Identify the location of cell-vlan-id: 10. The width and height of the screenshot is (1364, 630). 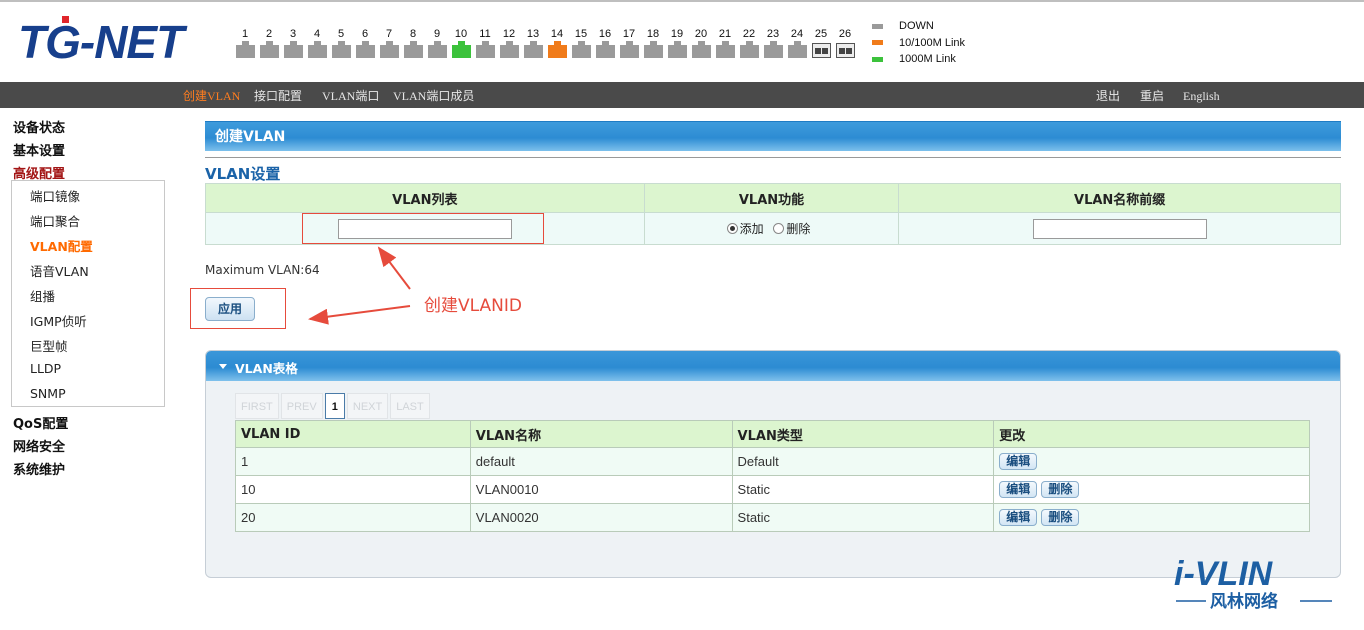
(353, 489).